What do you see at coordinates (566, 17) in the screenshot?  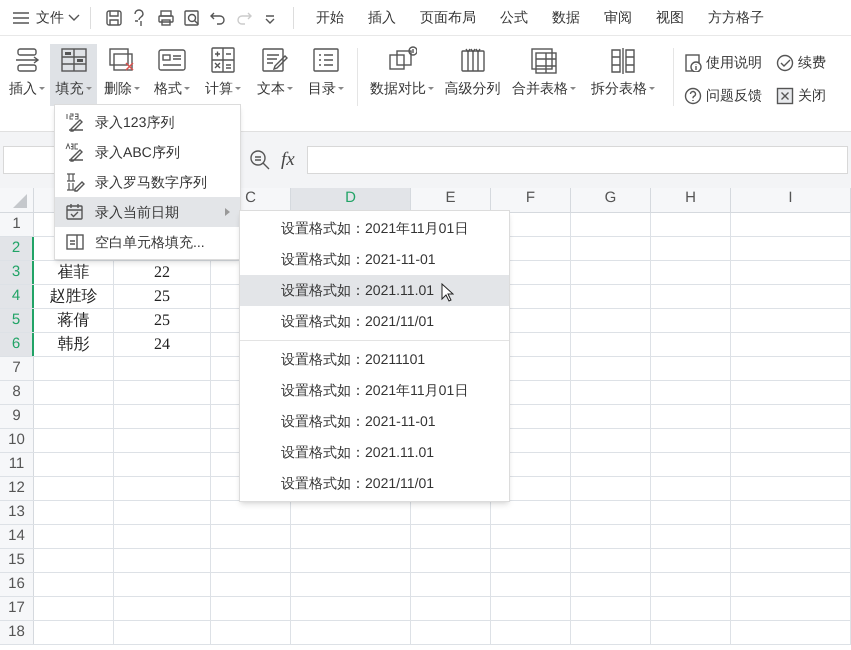 I see `ribbon-tab: 数据` at bounding box center [566, 17].